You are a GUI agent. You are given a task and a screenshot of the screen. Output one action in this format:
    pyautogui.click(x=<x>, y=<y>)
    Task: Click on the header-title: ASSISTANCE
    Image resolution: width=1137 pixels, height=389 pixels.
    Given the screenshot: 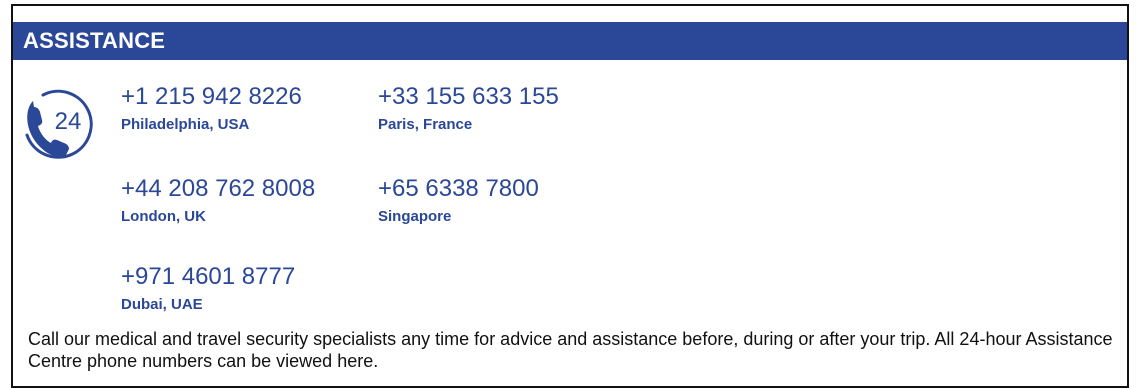 What is the action you would take?
    pyautogui.click(x=94, y=40)
    